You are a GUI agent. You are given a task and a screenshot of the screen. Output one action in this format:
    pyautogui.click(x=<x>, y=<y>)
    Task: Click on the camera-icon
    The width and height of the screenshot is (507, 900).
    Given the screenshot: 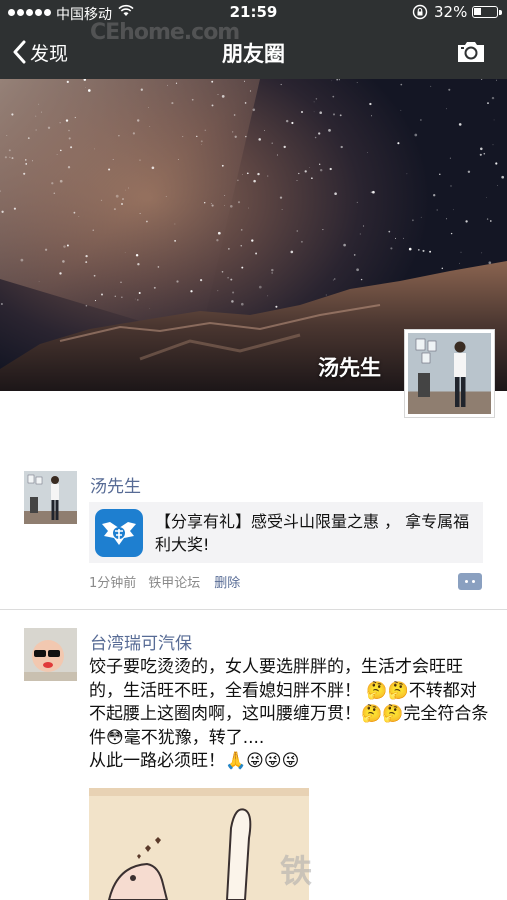 What is the action you would take?
    pyautogui.click(x=471, y=52)
    